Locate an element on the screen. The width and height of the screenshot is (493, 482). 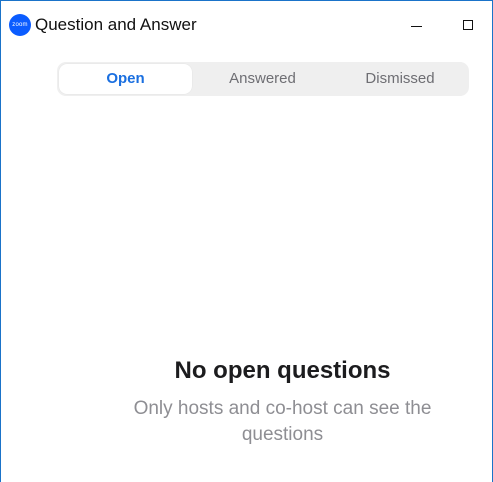
qa-tabs: Open Answered Dismissed is located at coordinates (263, 79).